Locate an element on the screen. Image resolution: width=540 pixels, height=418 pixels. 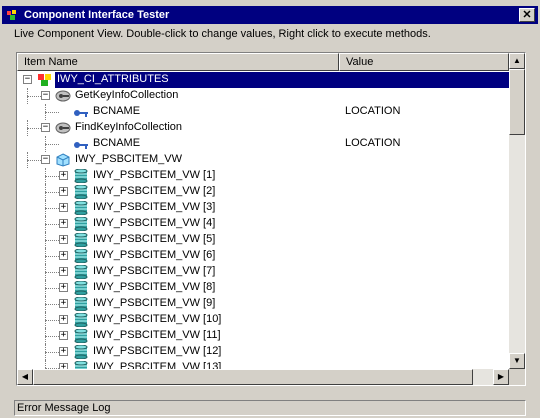
tree-row: + IWY_PSBCITEM_VW [3] is located at coordinates (263, 208).